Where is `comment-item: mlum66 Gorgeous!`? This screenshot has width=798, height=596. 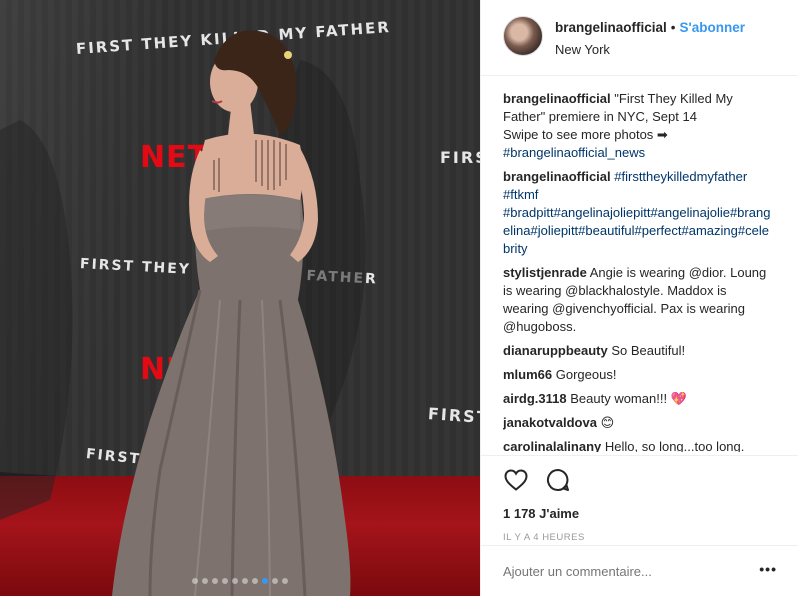
comment-item: mlum66 Gorgeous! is located at coordinates (639, 375).